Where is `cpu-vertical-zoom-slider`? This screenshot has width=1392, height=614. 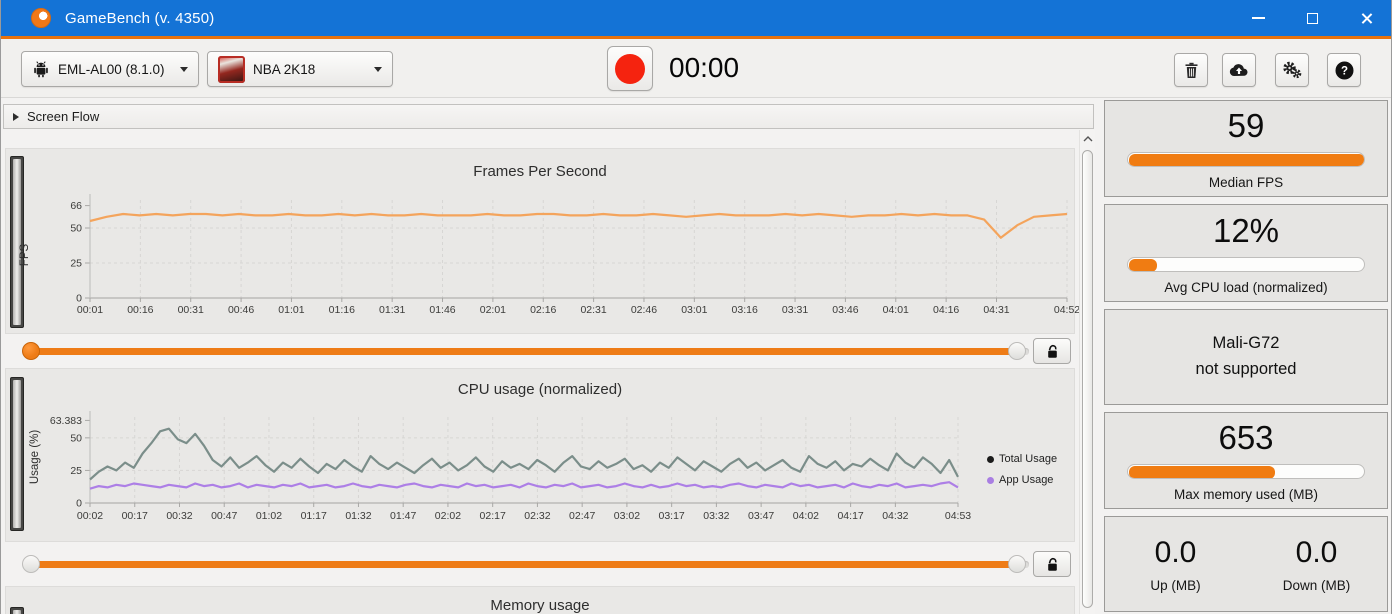 cpu-vertical-zoom-slider is located at coordinates (17, 454).